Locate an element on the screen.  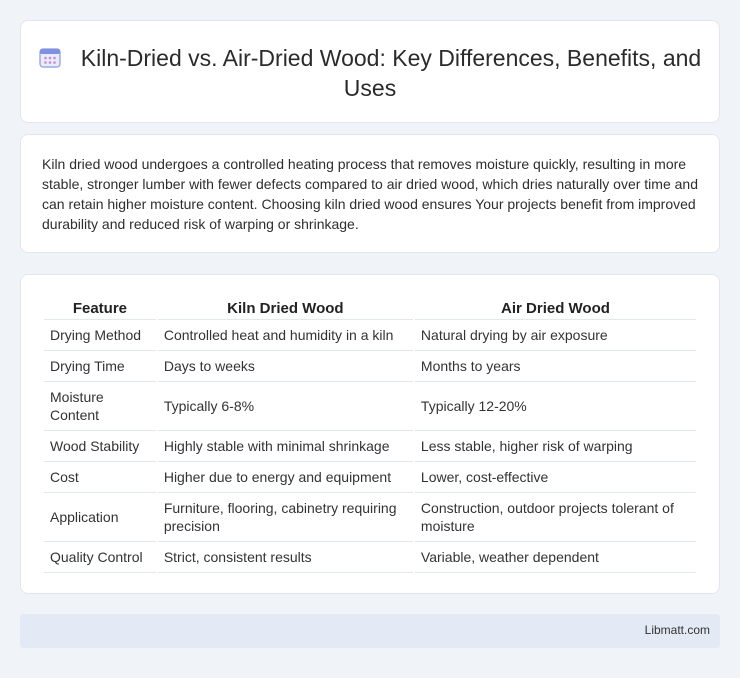
feature-cell: Cost is located at coordinates (100, 477).